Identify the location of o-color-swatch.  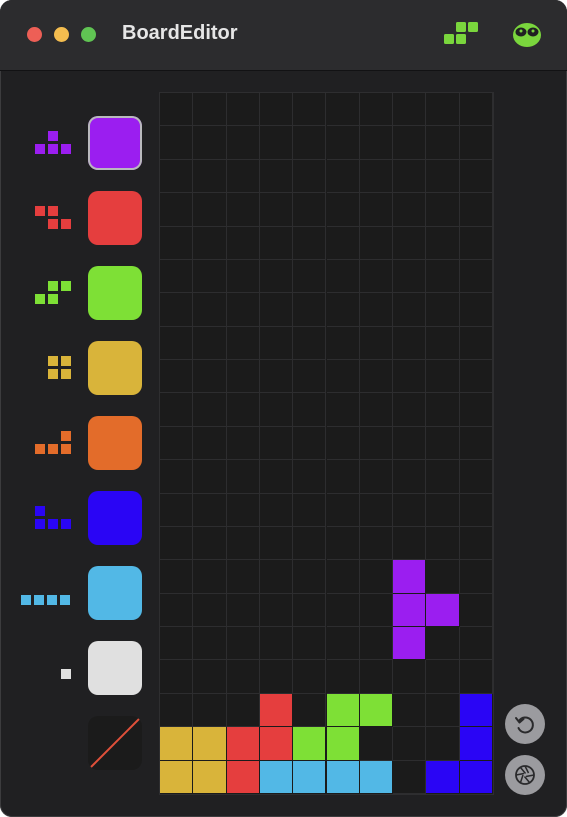
(115, 368).